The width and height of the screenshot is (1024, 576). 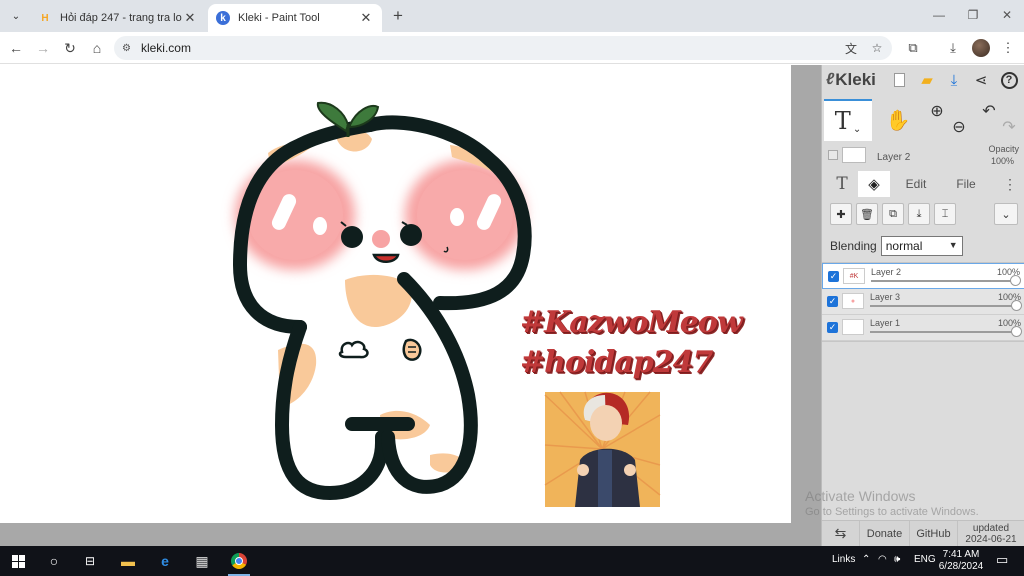 I want to click on blending-select: normal ▼, so click(x=921, y=246).